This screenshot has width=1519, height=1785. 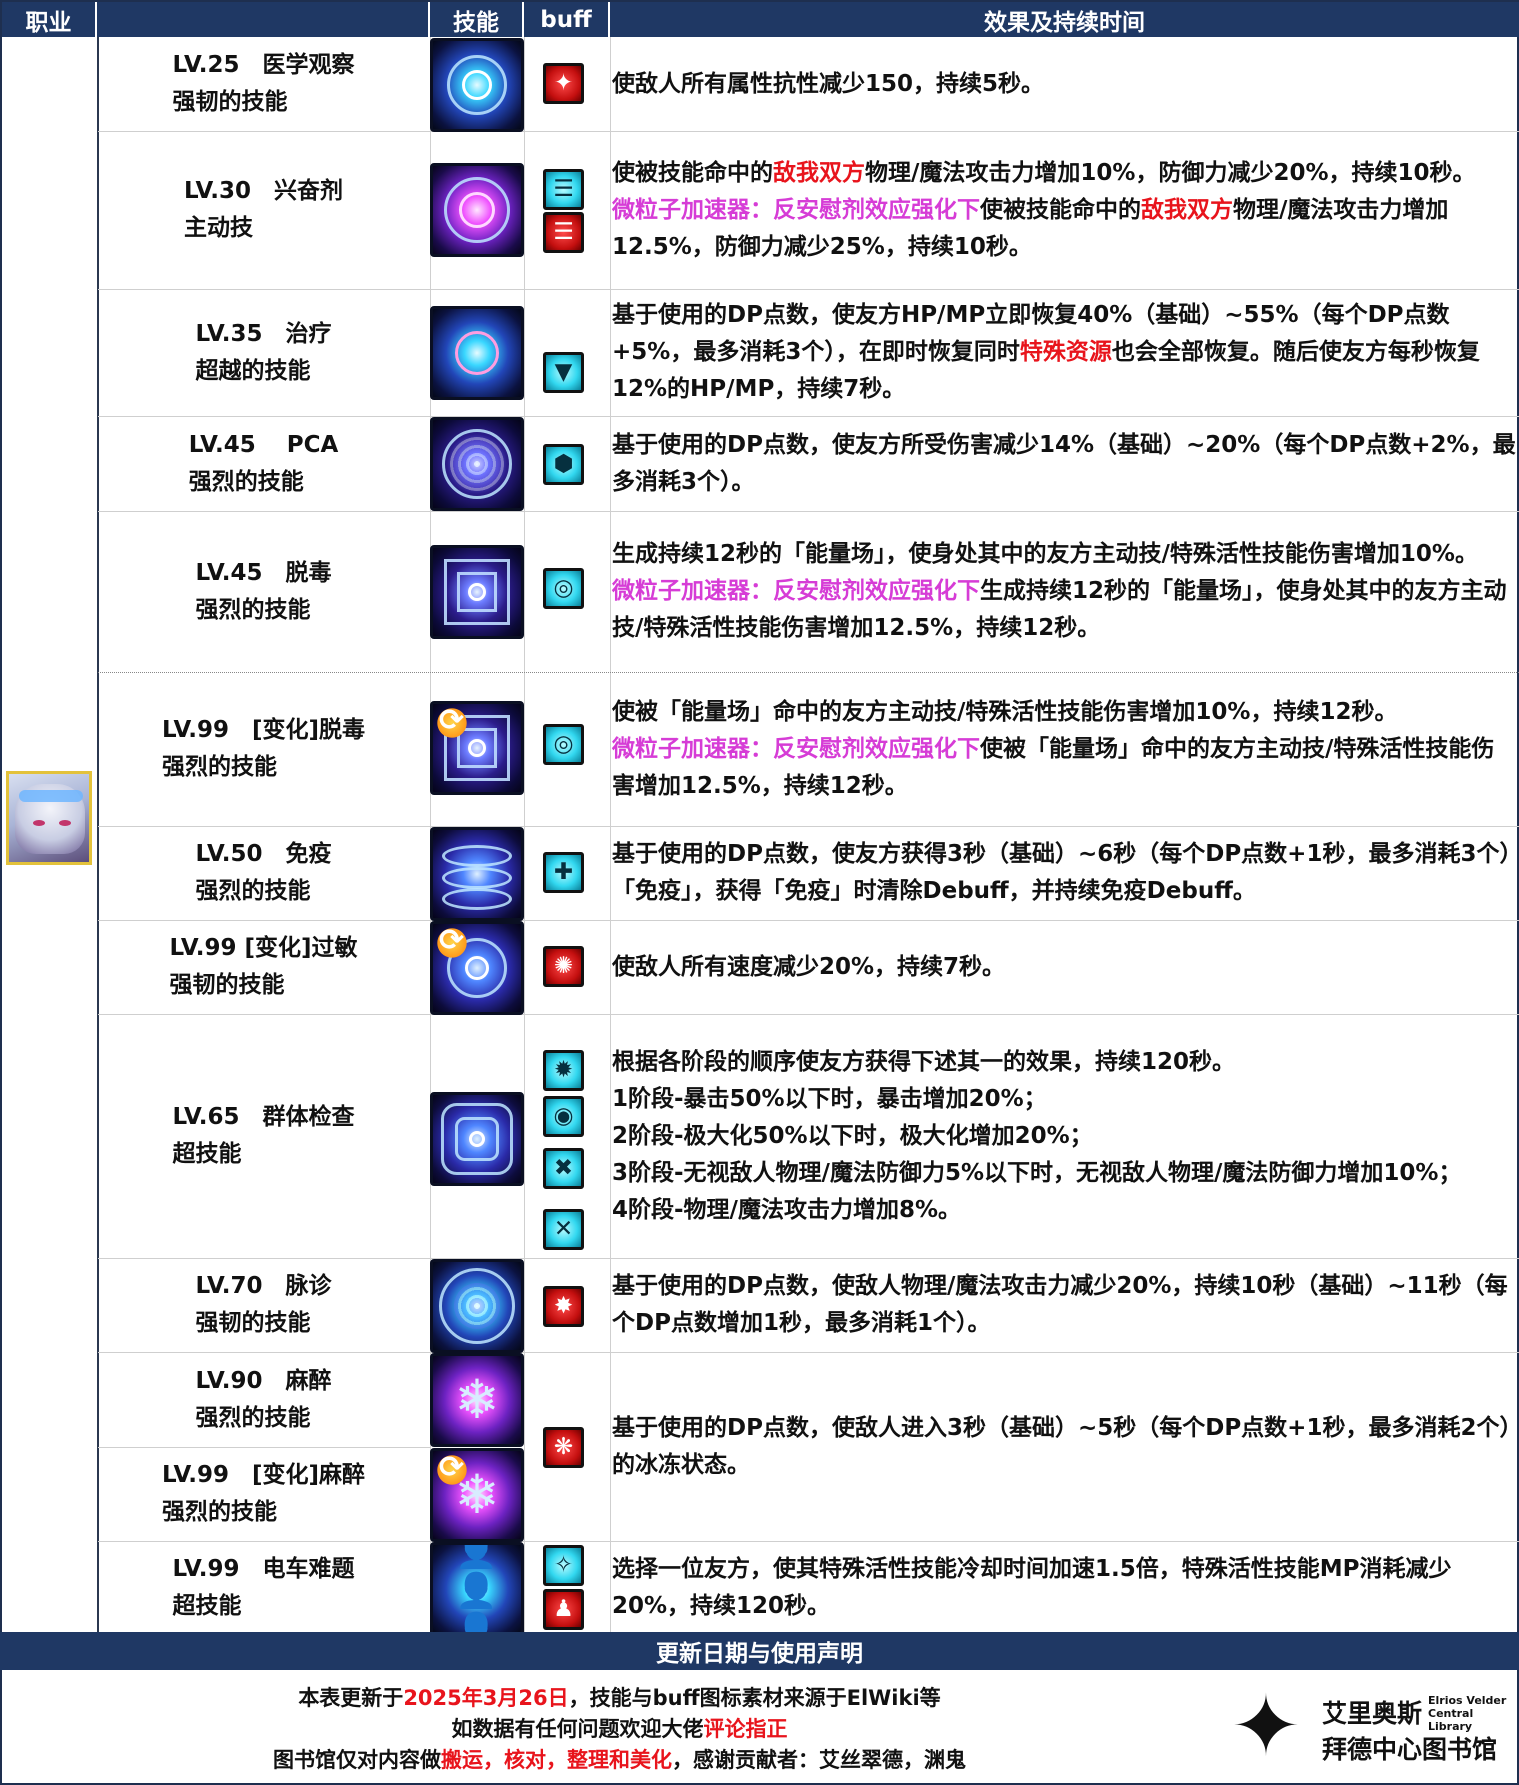 What do you see at coordinates (567, 19) in the screenshot?
I see `header-buff: buff` at bounding box center [567, 19].